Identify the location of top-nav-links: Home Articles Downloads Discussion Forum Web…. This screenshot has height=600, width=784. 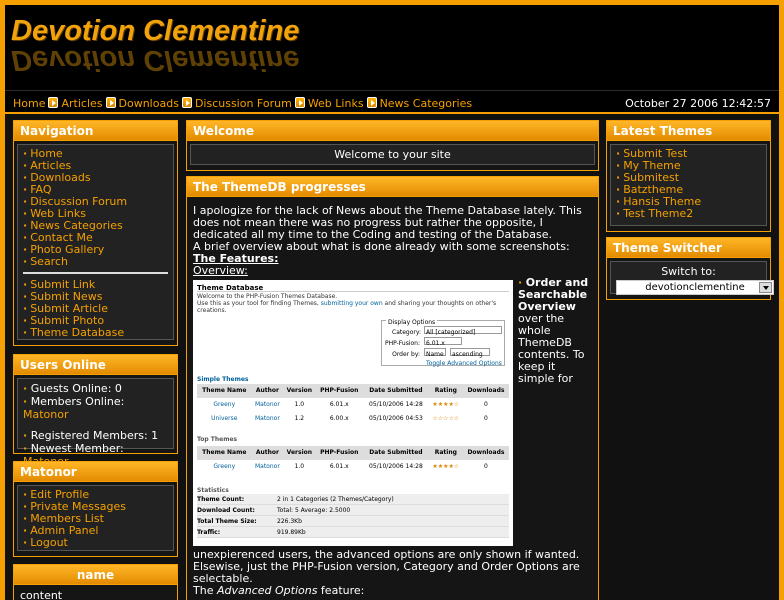
(242, 103).